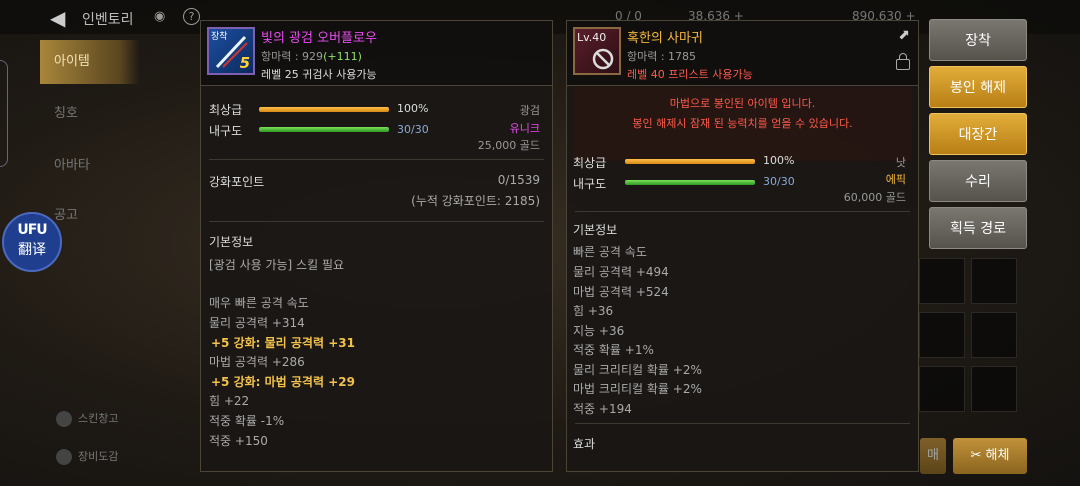 Image resolution: width=1080 pixels, height=486 pixels. What do you see at coordinates (319, 38) in the screenshot?
I see `item-name: 빛의 광검 오버플로우` at bounding box center [319, 38].